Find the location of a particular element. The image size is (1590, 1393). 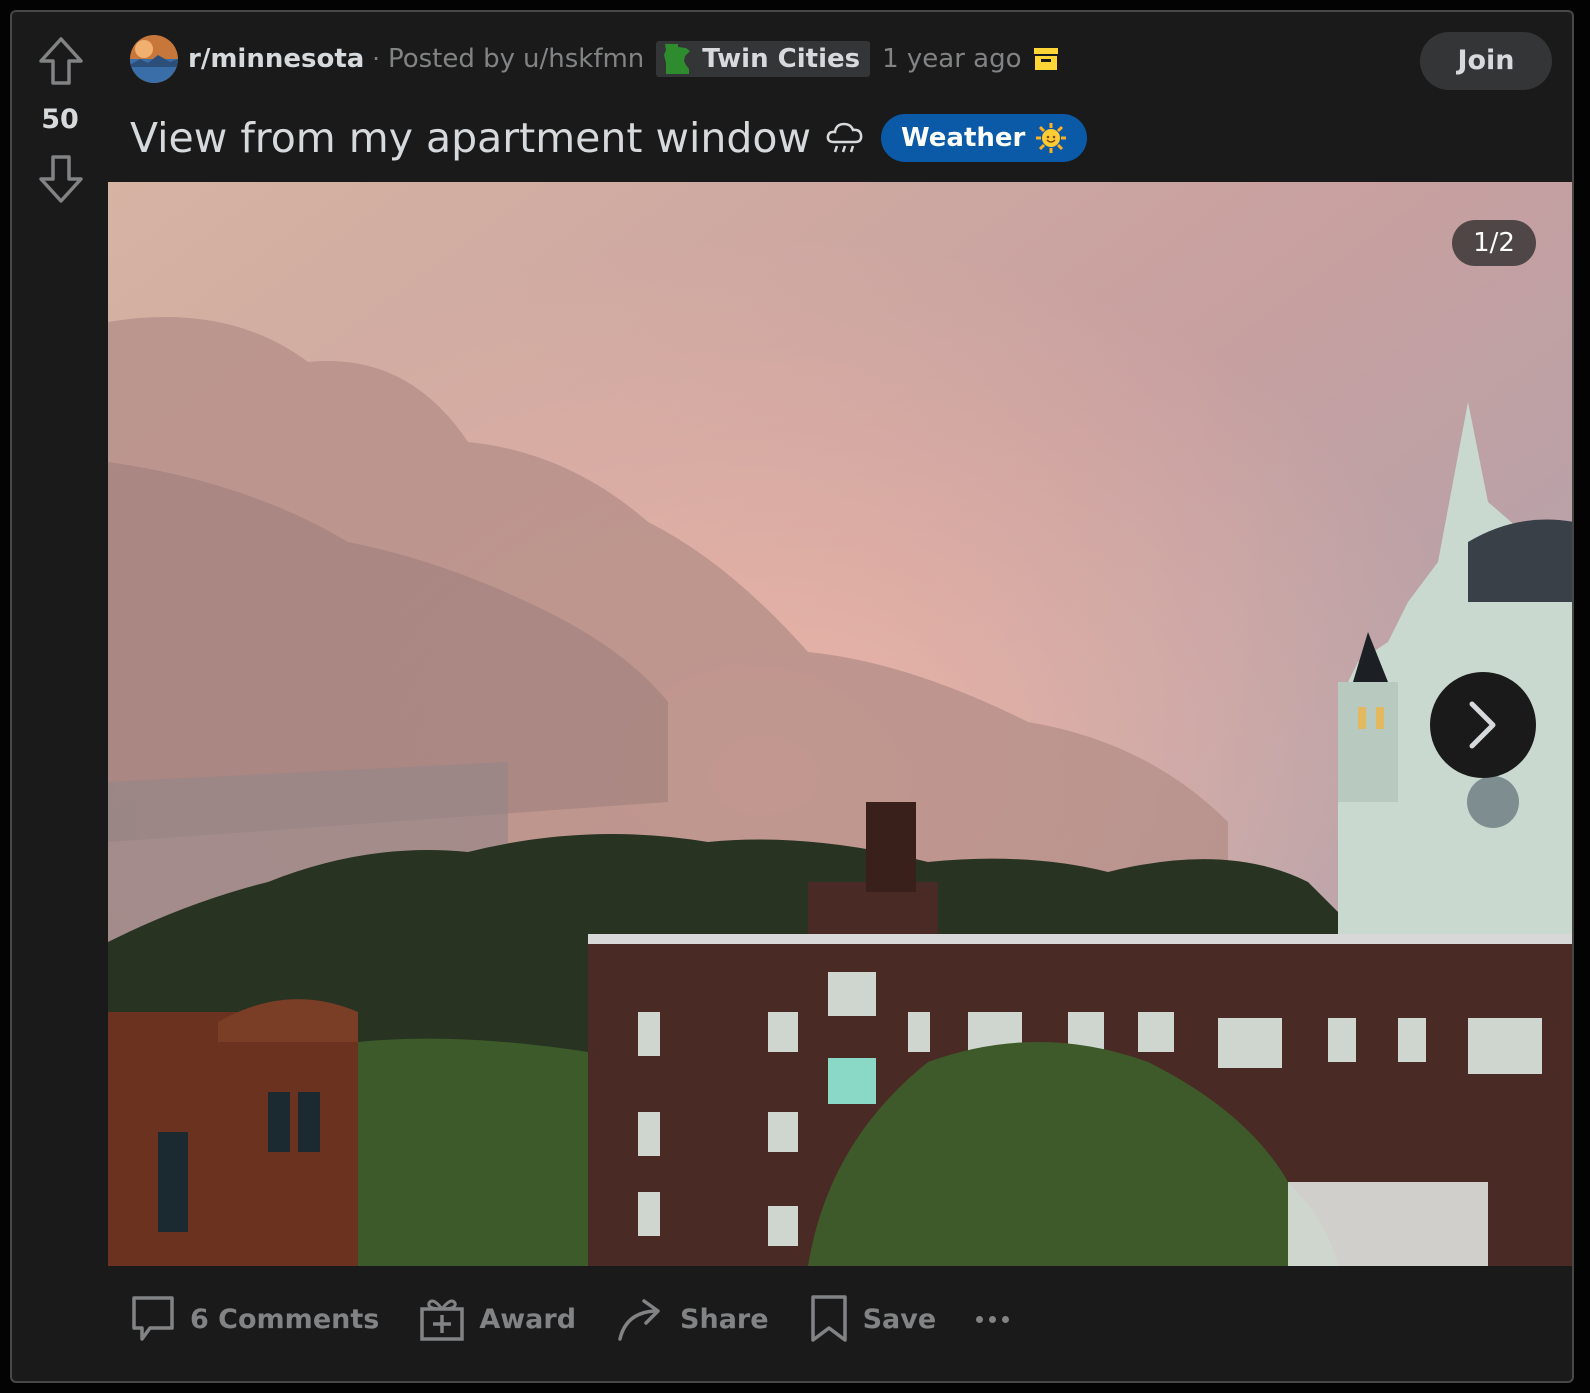

award-label: Award is located at coordinates (528, 1319).